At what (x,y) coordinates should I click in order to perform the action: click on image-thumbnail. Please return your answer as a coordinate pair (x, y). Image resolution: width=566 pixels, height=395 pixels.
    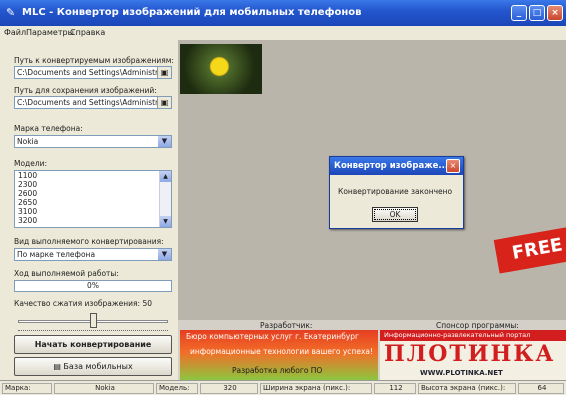
    Looking at the image, I should click on (221, 69).